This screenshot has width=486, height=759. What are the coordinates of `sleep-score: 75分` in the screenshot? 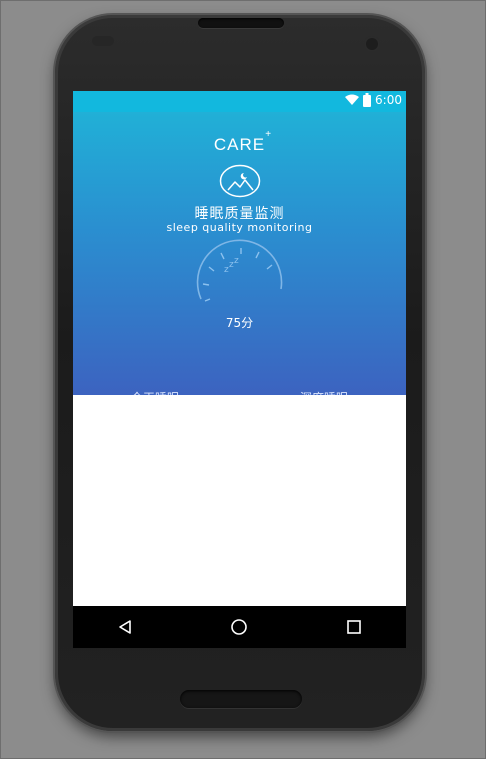 It's located at (239, 323).